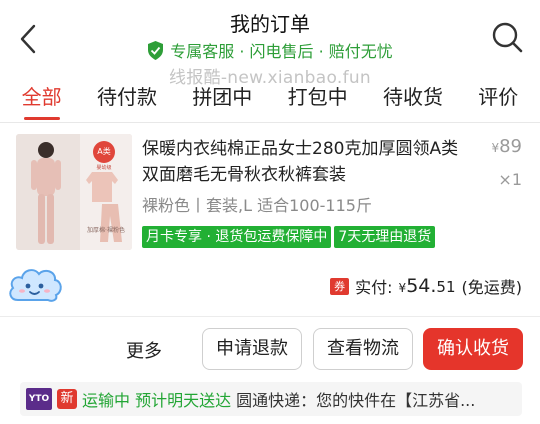 This screenshot has width=540, height=424. What do you see at coordinates (103, 167) in the screenshot?
I see `thumb-badge-sub: 婴幼级` at bounding box center [103, 167].